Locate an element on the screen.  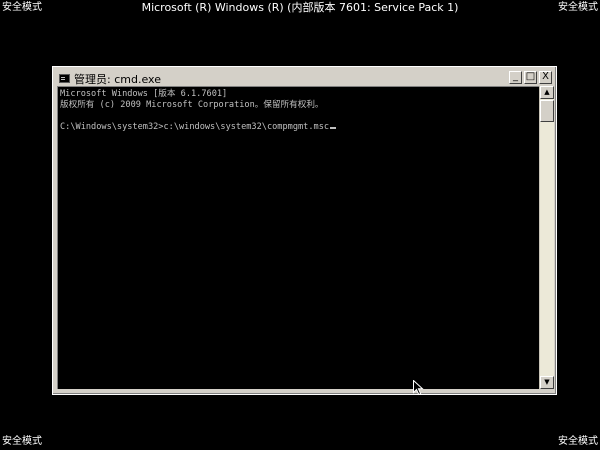
console-icon is located at coordinates (64, 78).